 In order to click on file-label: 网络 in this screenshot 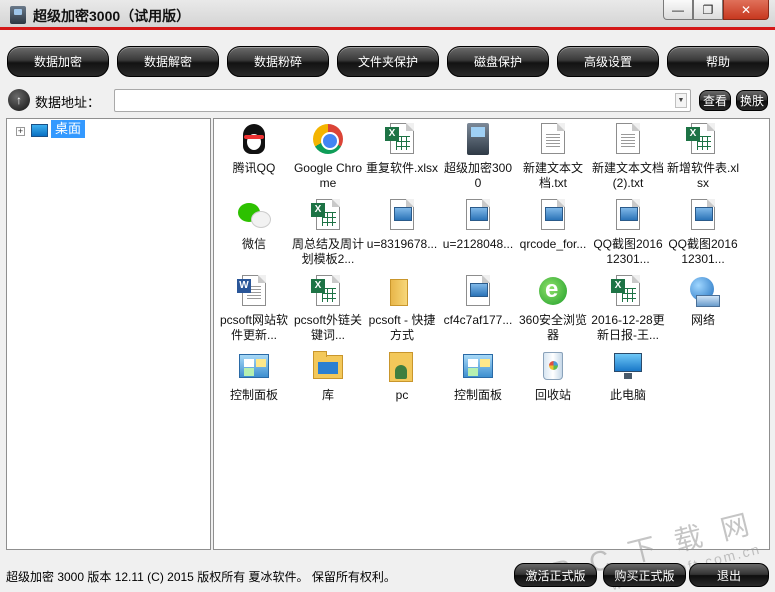, I will do `click(702, 320)`.